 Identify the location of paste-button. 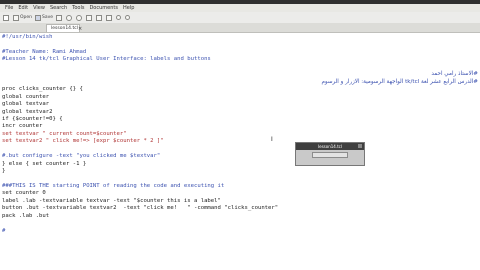
(109, 17).